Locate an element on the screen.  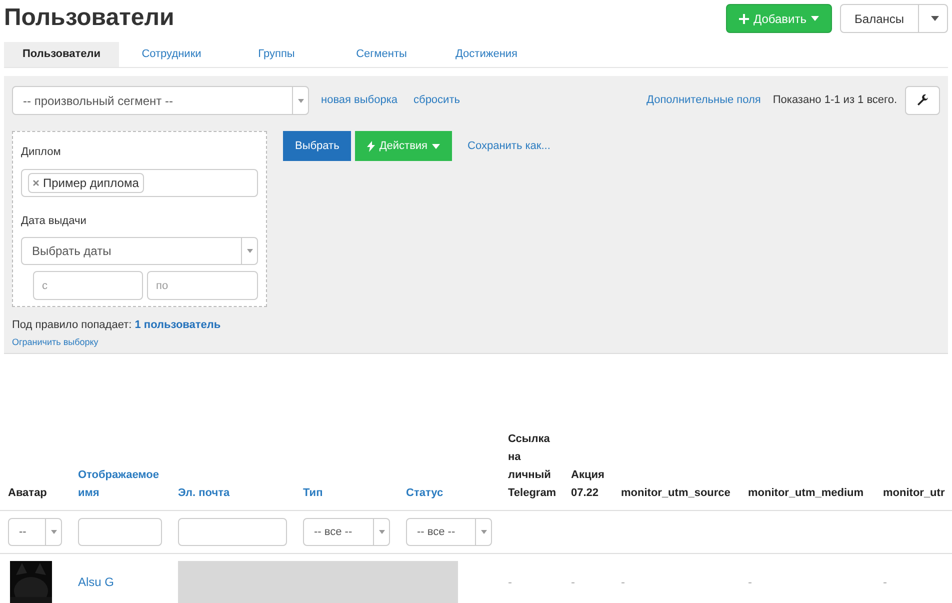
date-to-field: по is located at coordinates (202, 285).